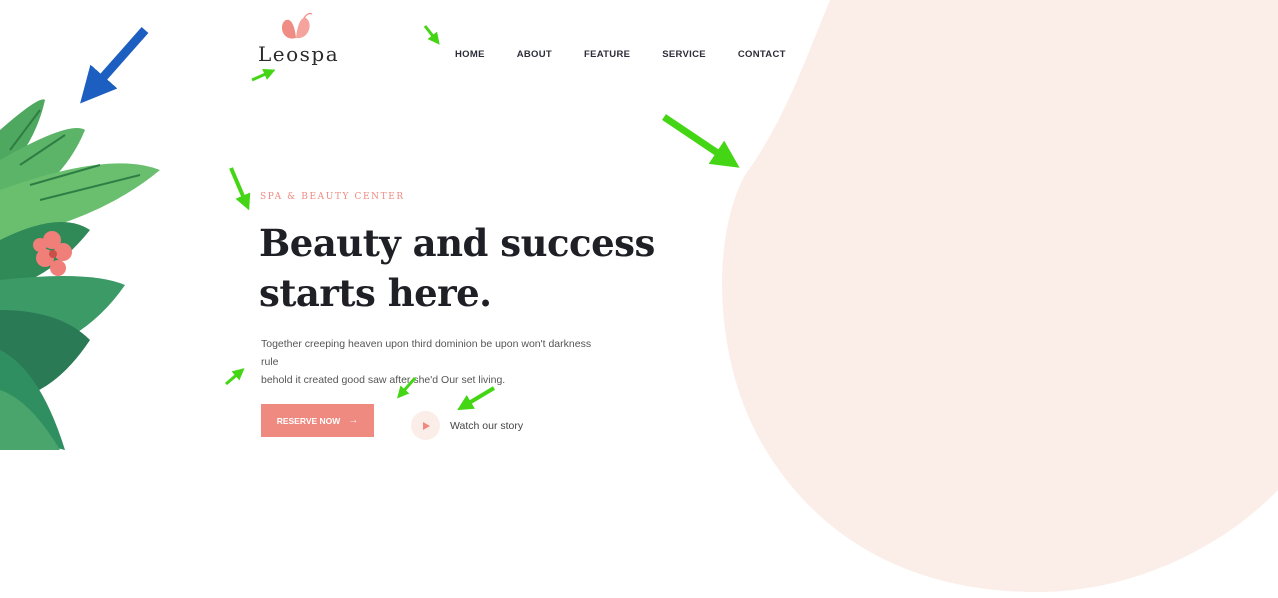 This screenshot has width=1278, height=598. I want to click on play-button, so click(425, 425).